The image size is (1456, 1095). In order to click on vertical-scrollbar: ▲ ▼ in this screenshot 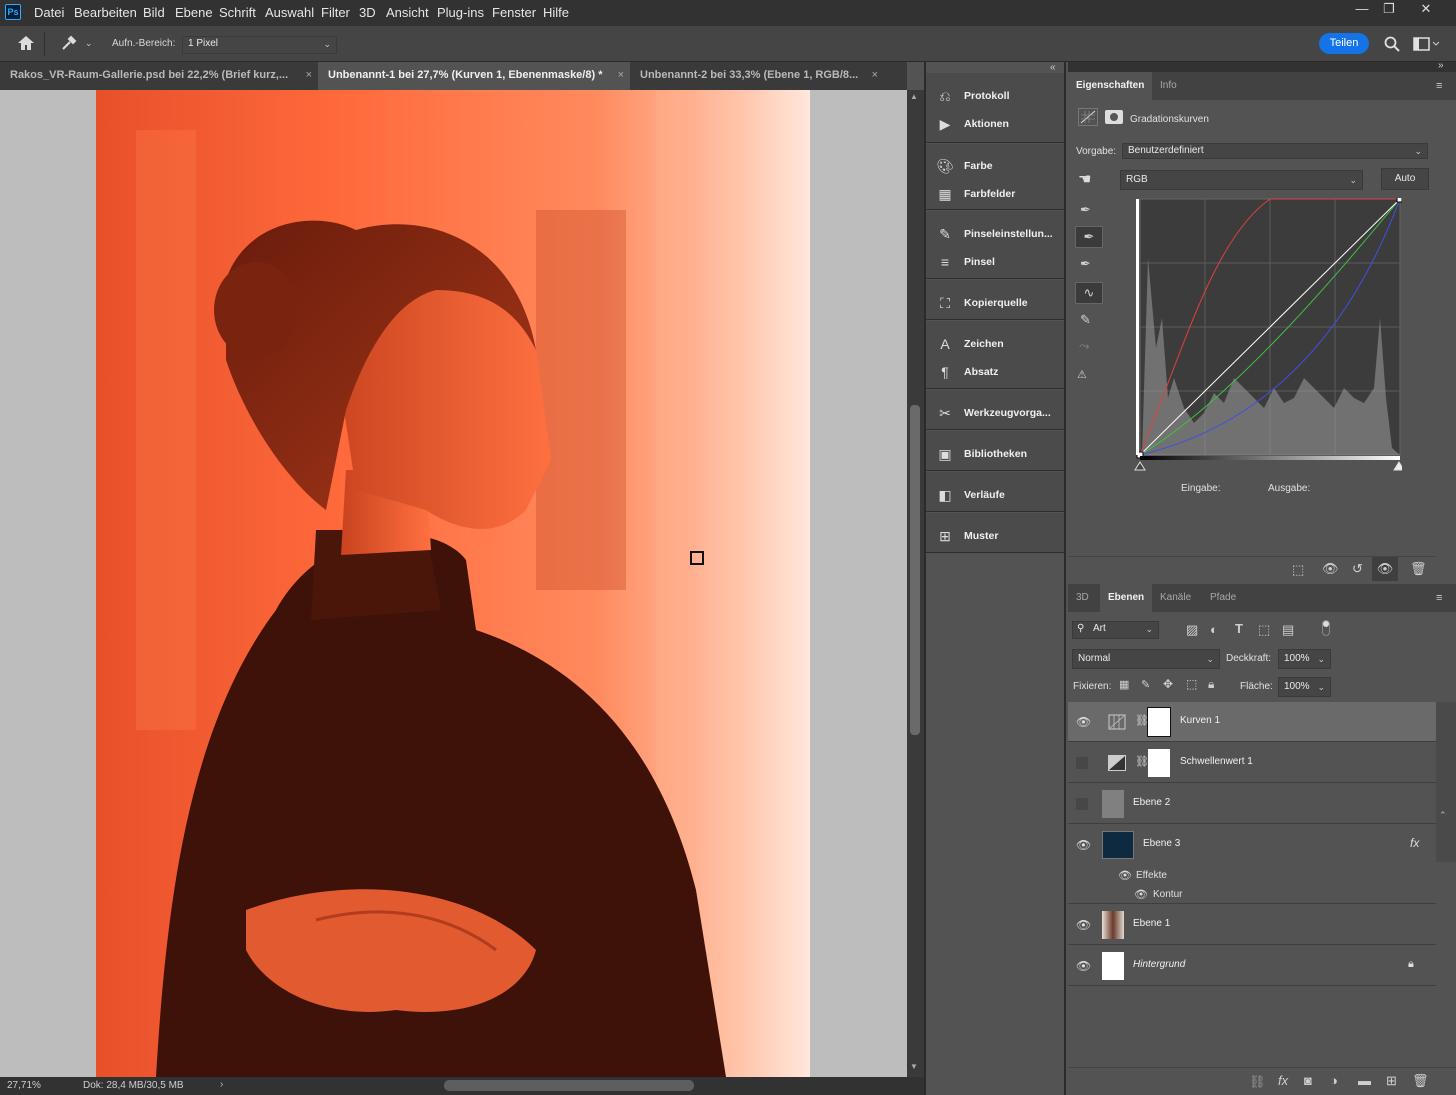, I will do `click(915, 583)`.